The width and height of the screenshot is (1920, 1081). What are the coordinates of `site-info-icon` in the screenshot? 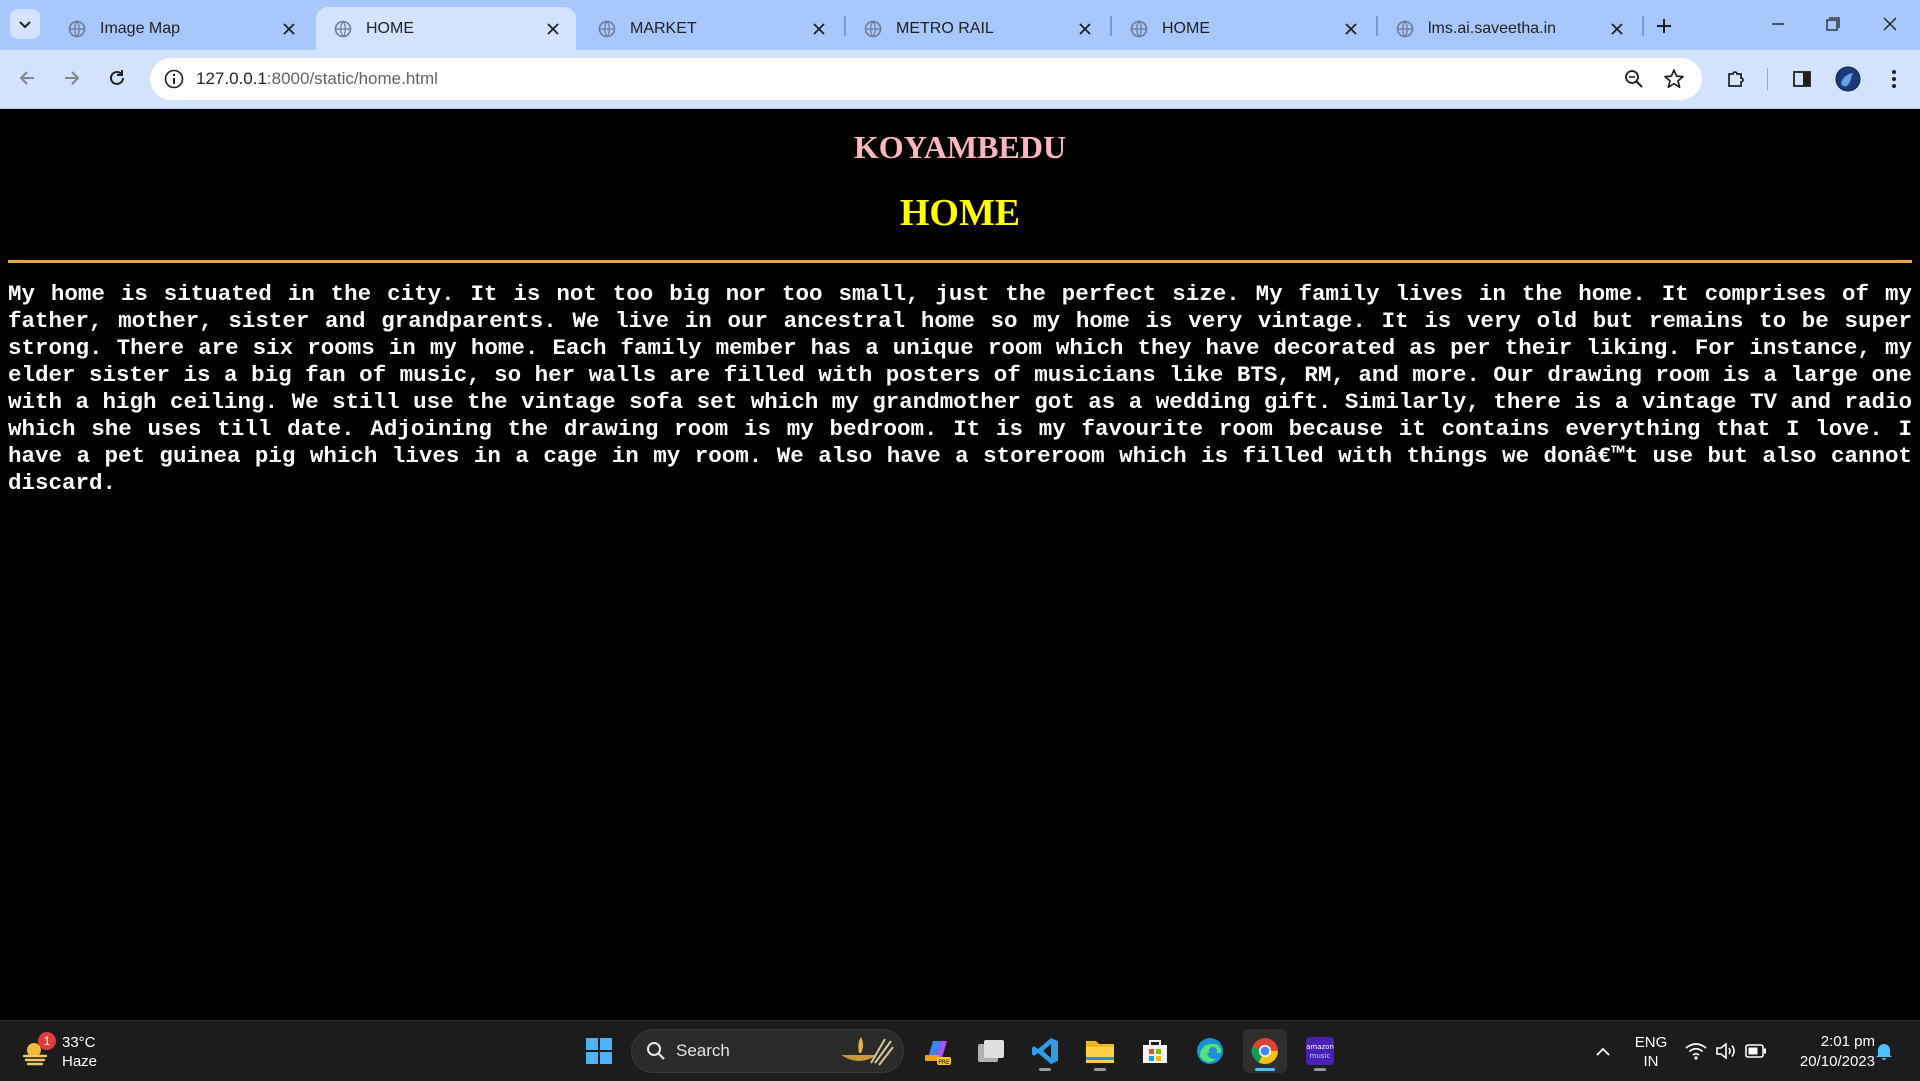 It's located at (174, 79).